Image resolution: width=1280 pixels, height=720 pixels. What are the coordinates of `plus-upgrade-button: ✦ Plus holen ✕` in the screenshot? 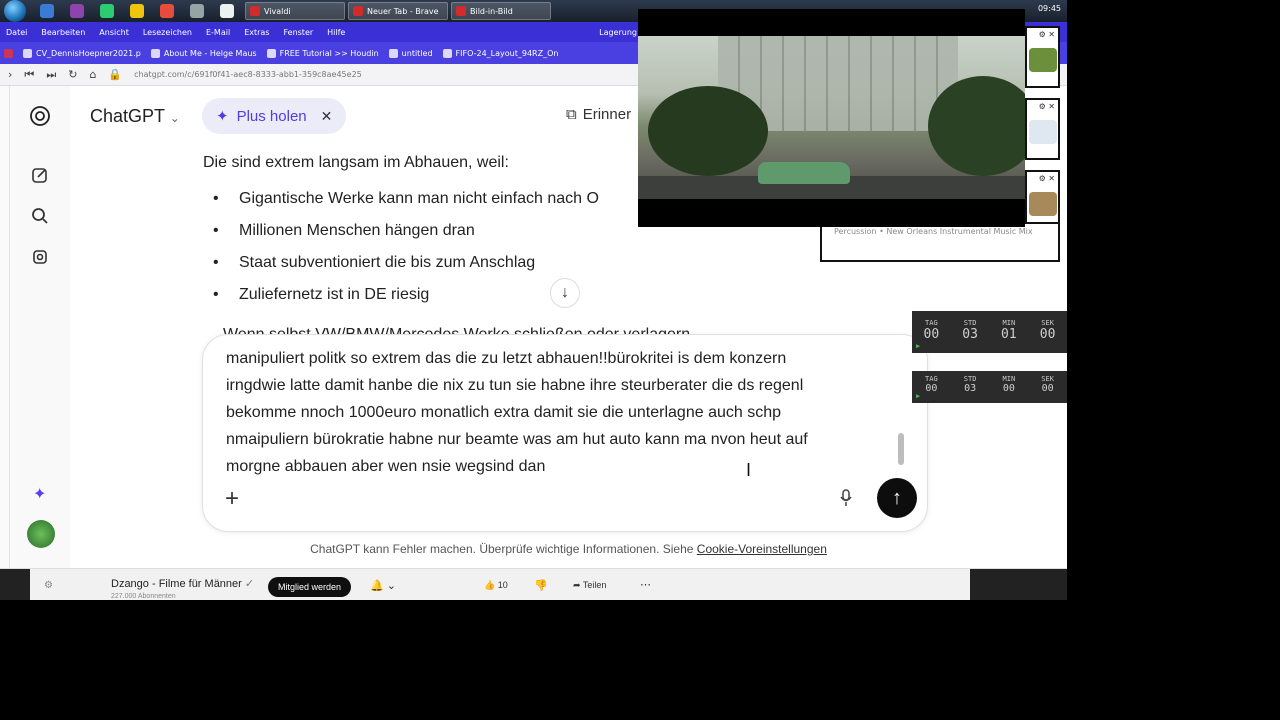 It's located at (274, 116).